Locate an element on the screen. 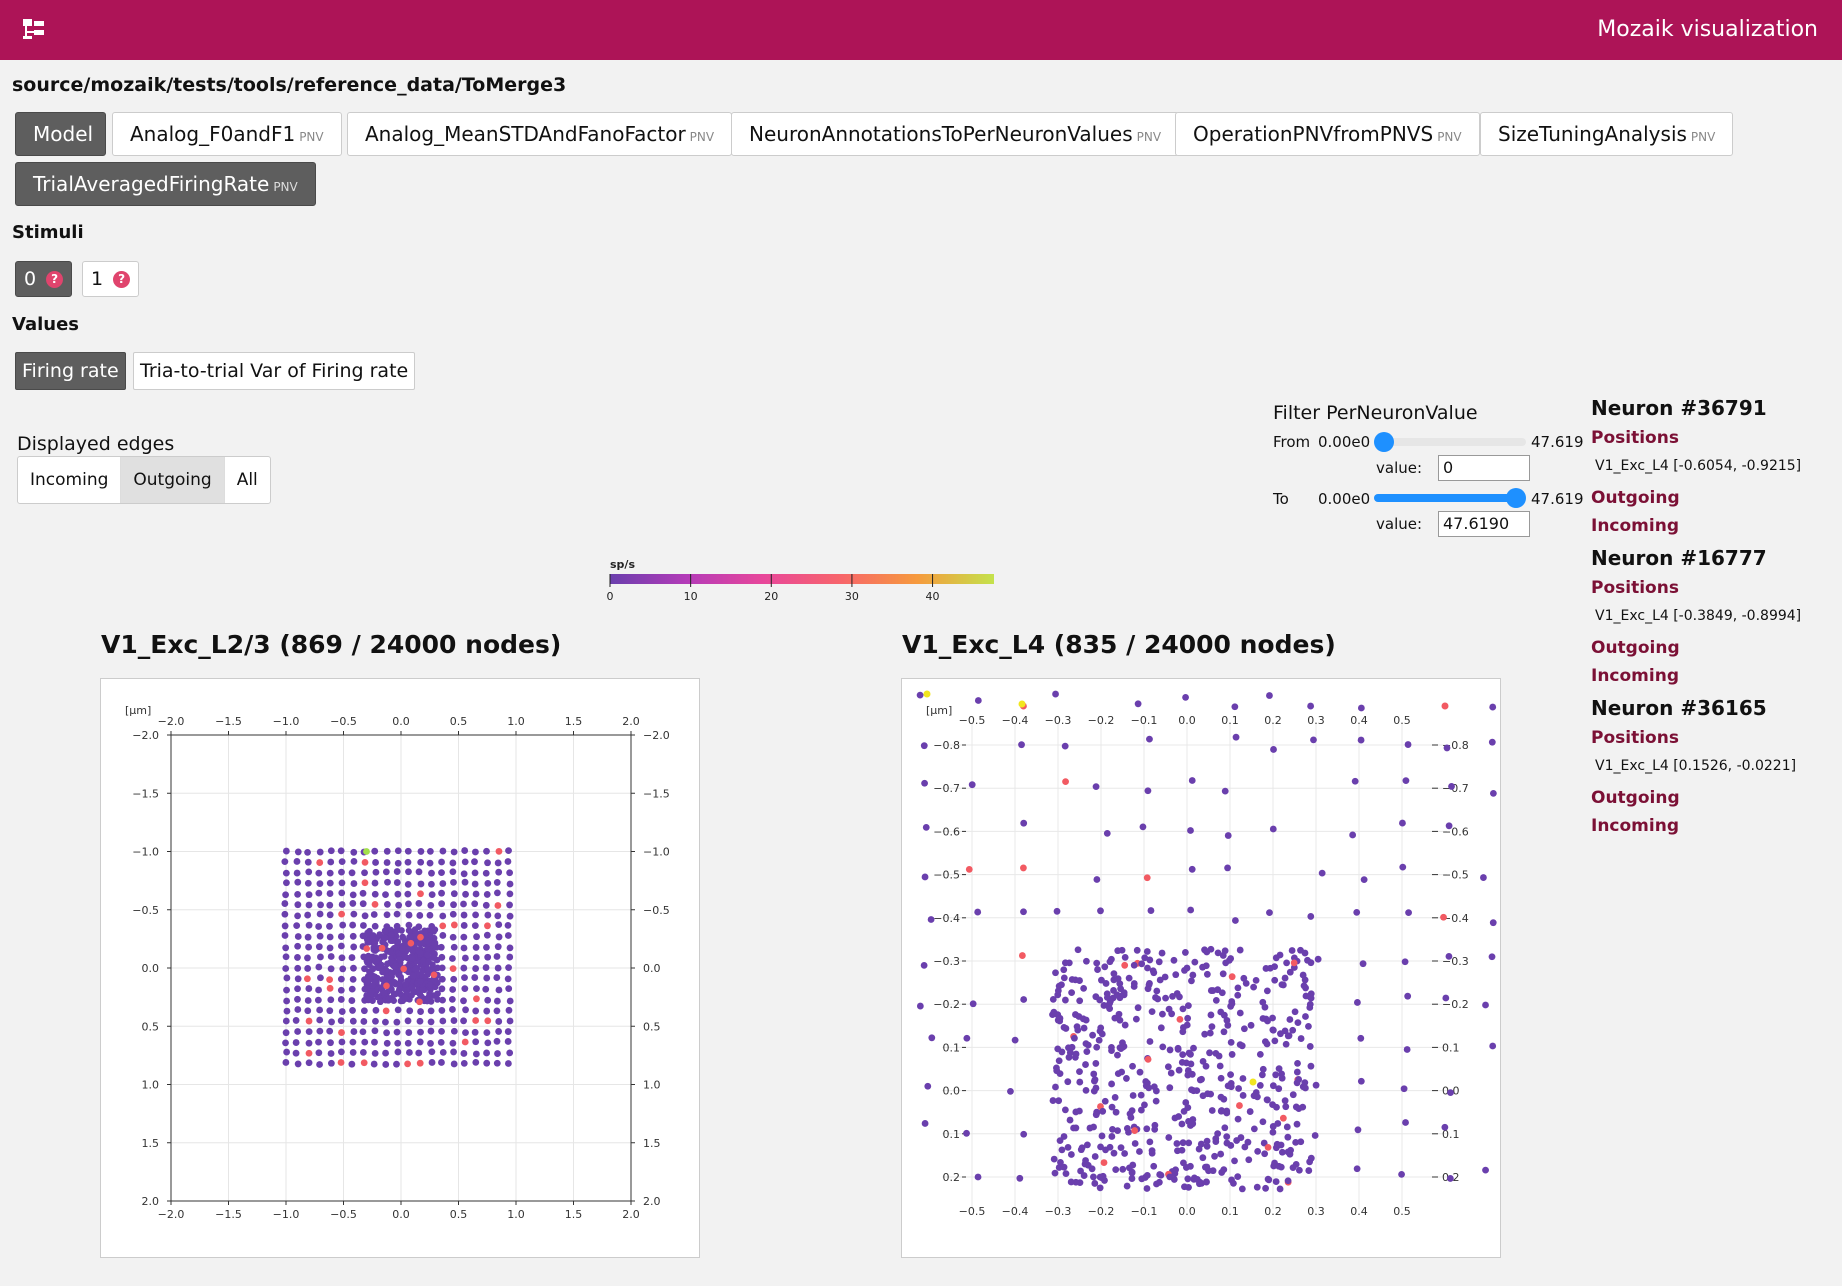 Image resolution: width=1842 pixels, height=1286 pixels. tab-analog-f0andf1: Analog_F0andF1 PNV is located at coordinates (227, 134).